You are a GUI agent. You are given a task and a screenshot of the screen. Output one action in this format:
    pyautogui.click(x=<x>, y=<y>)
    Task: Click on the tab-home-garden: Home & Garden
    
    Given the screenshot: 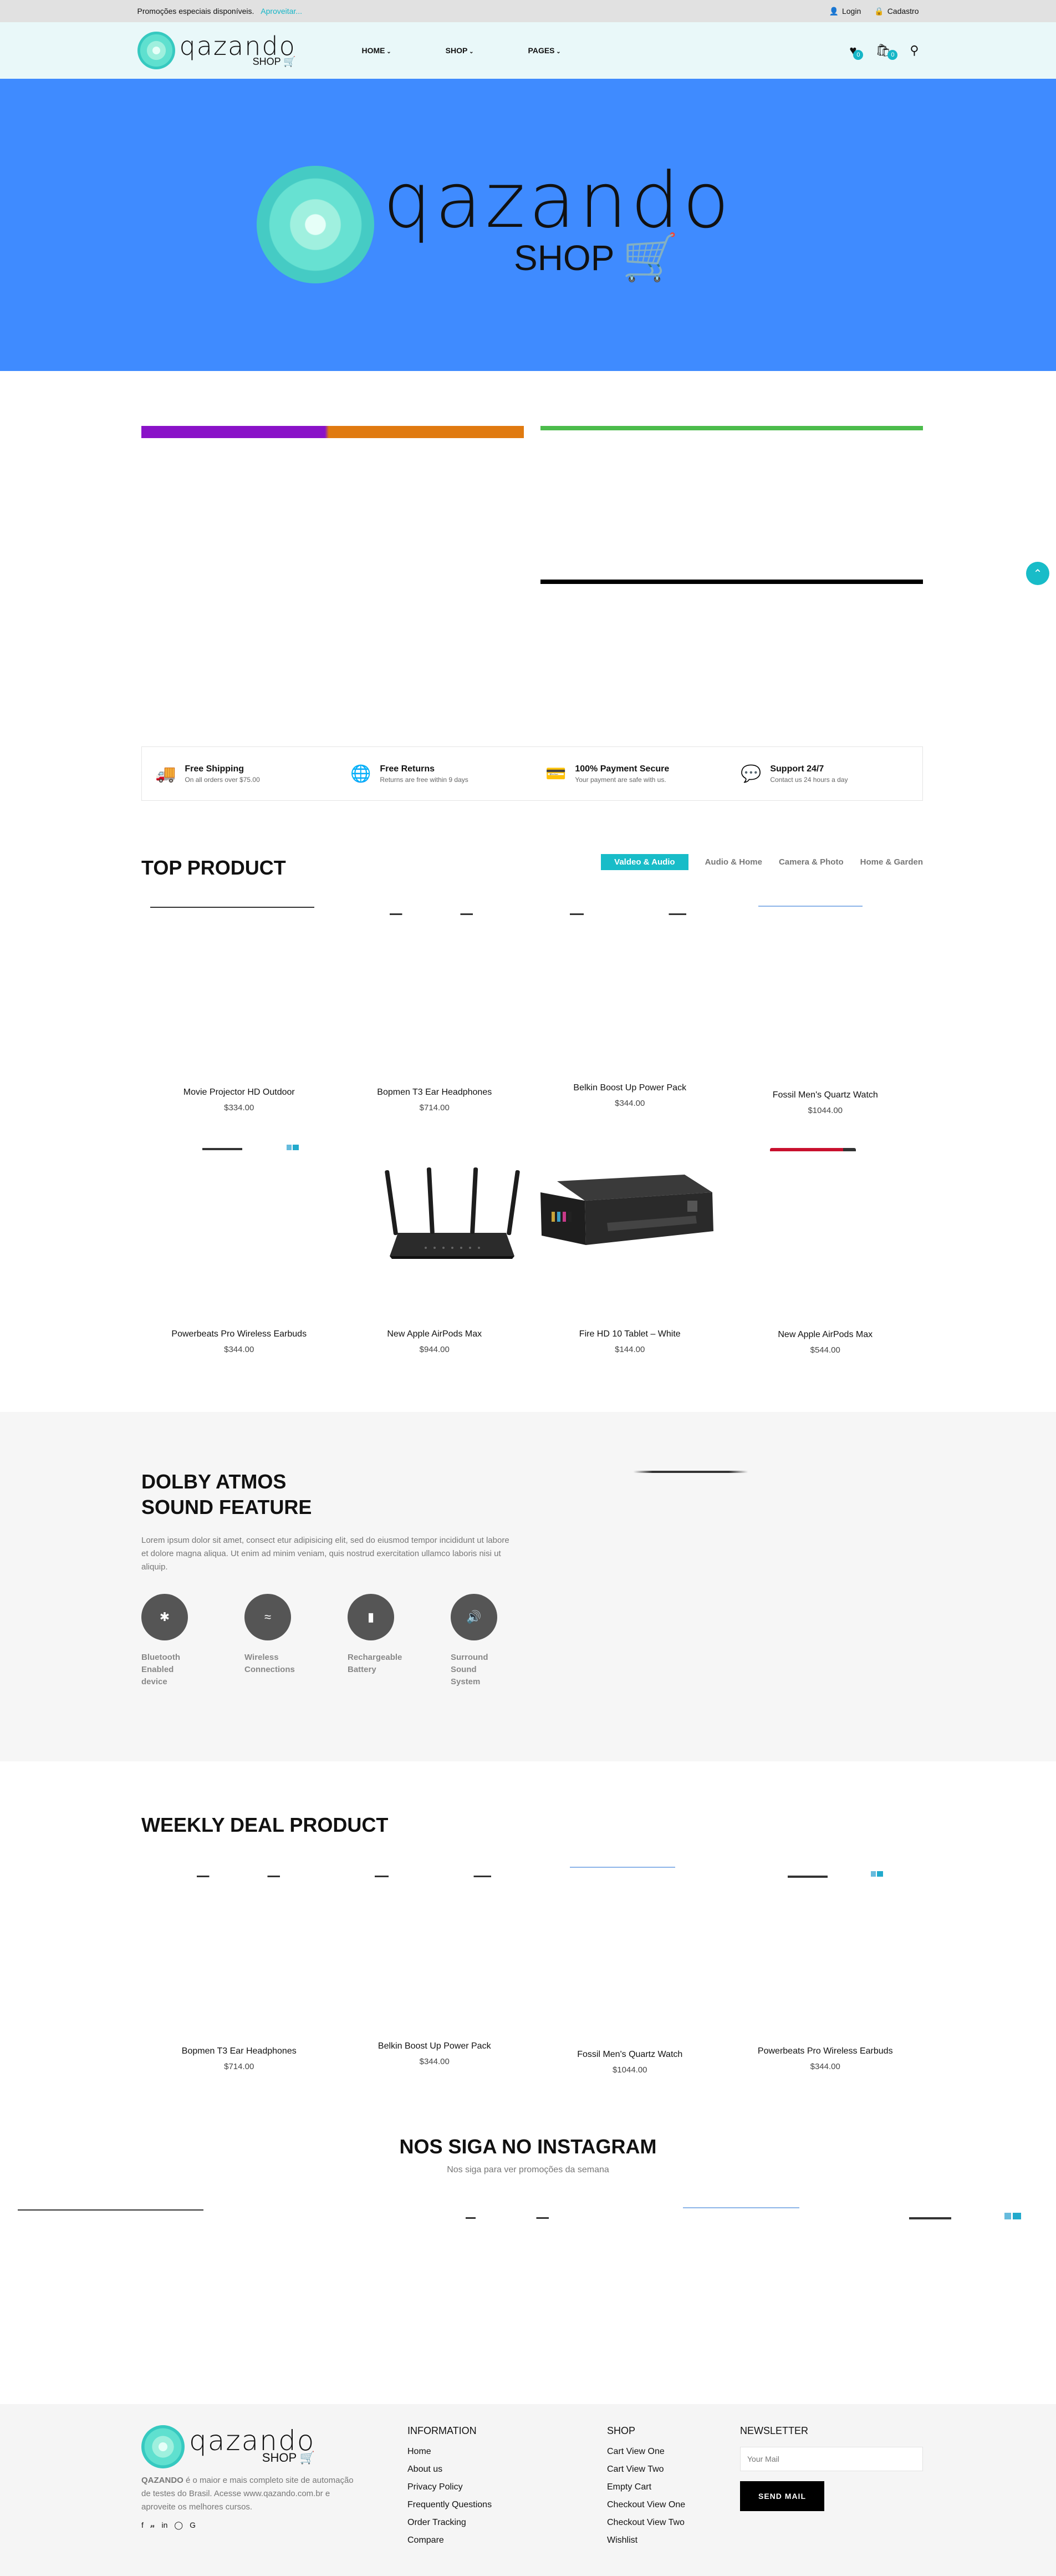 What is the action you would take?
    pyautogui.click(x=891, y=862)
    